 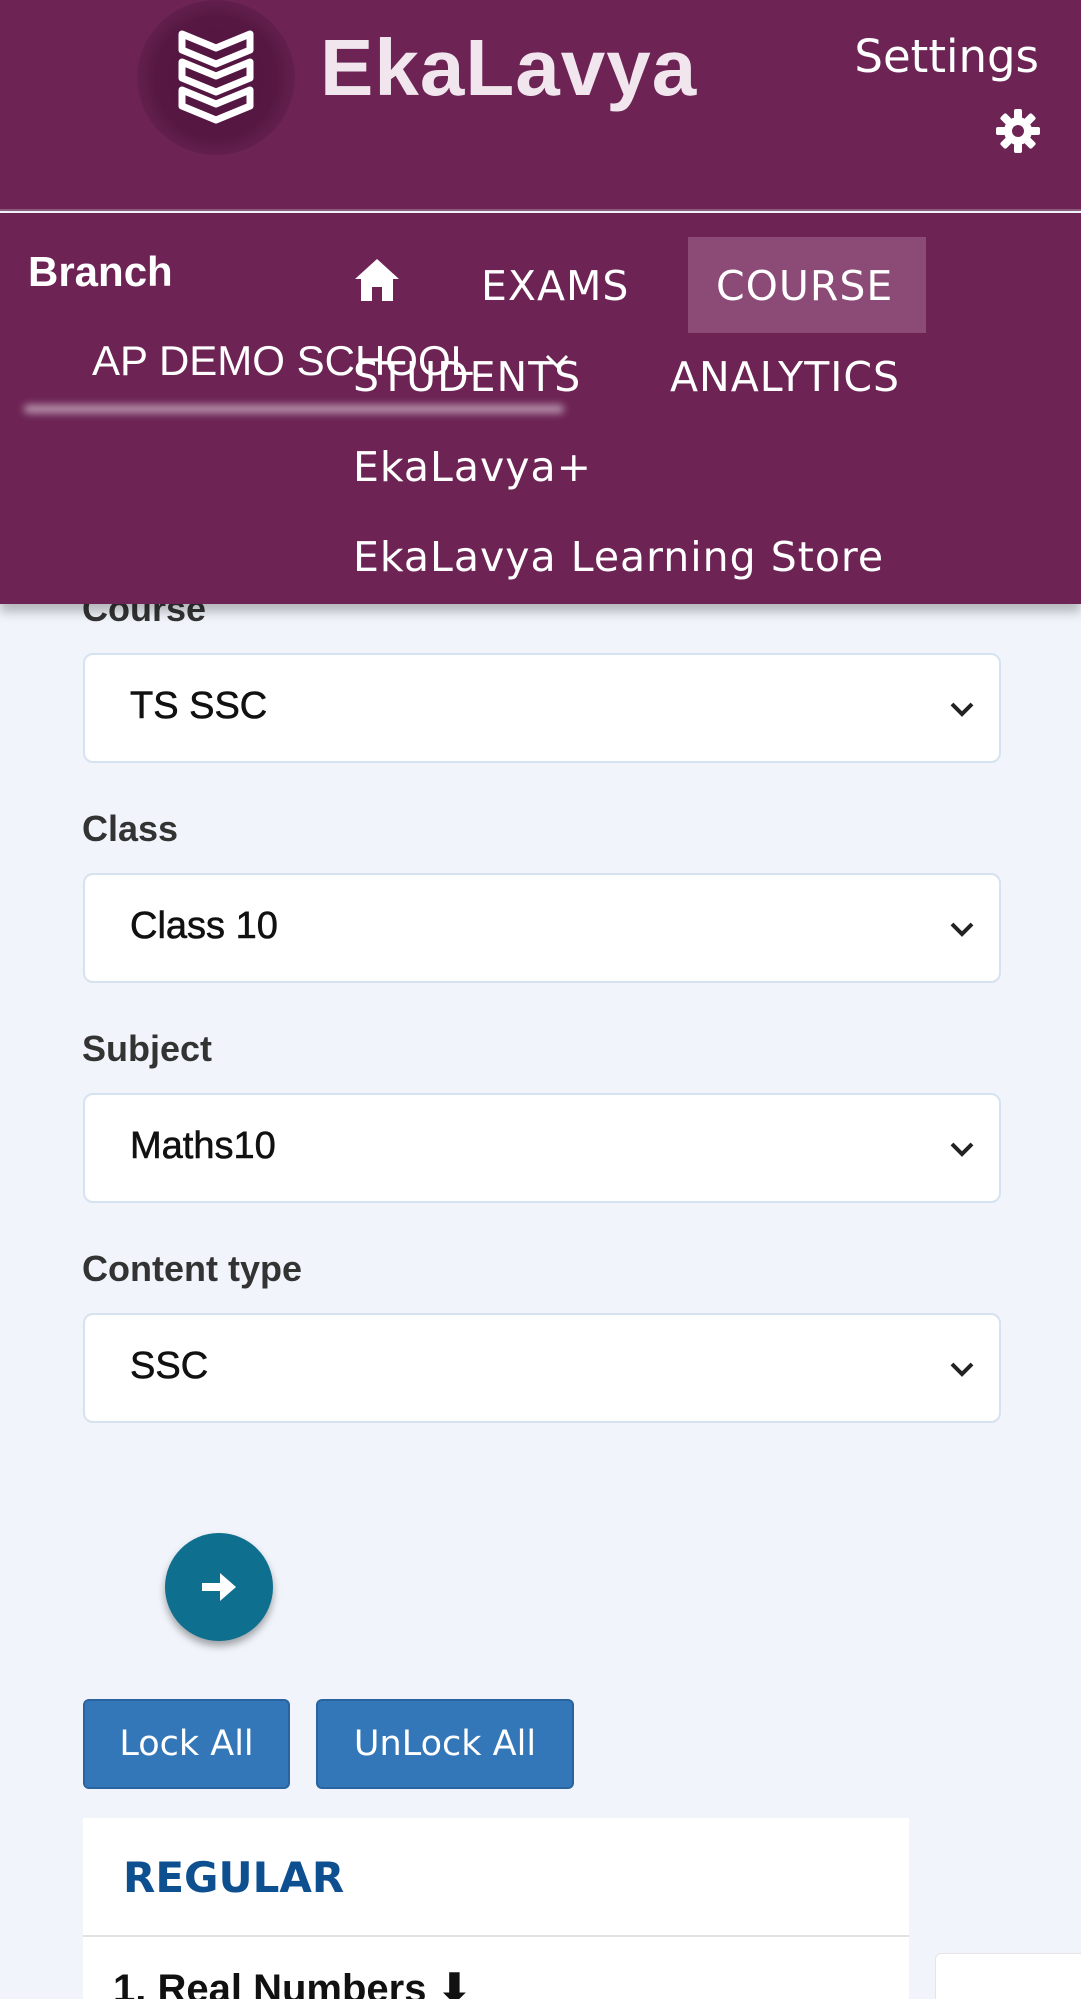 I want to click on arrow-right-icon, so click(x=219, y=1587).